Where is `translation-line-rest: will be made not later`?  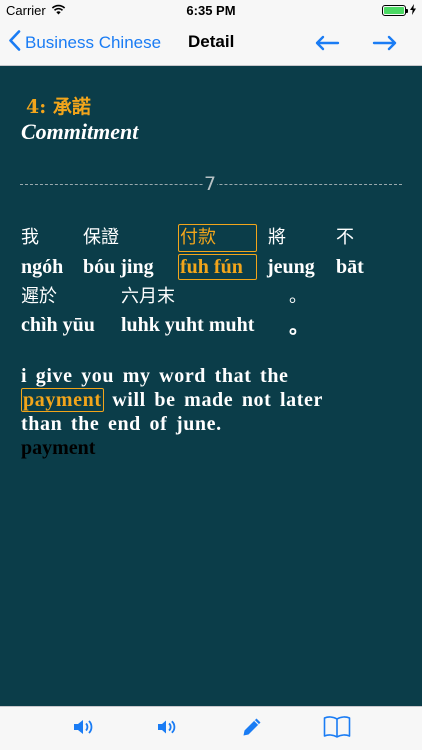
translation-line-rest: will be made not later is located at coordinates (217, 400).